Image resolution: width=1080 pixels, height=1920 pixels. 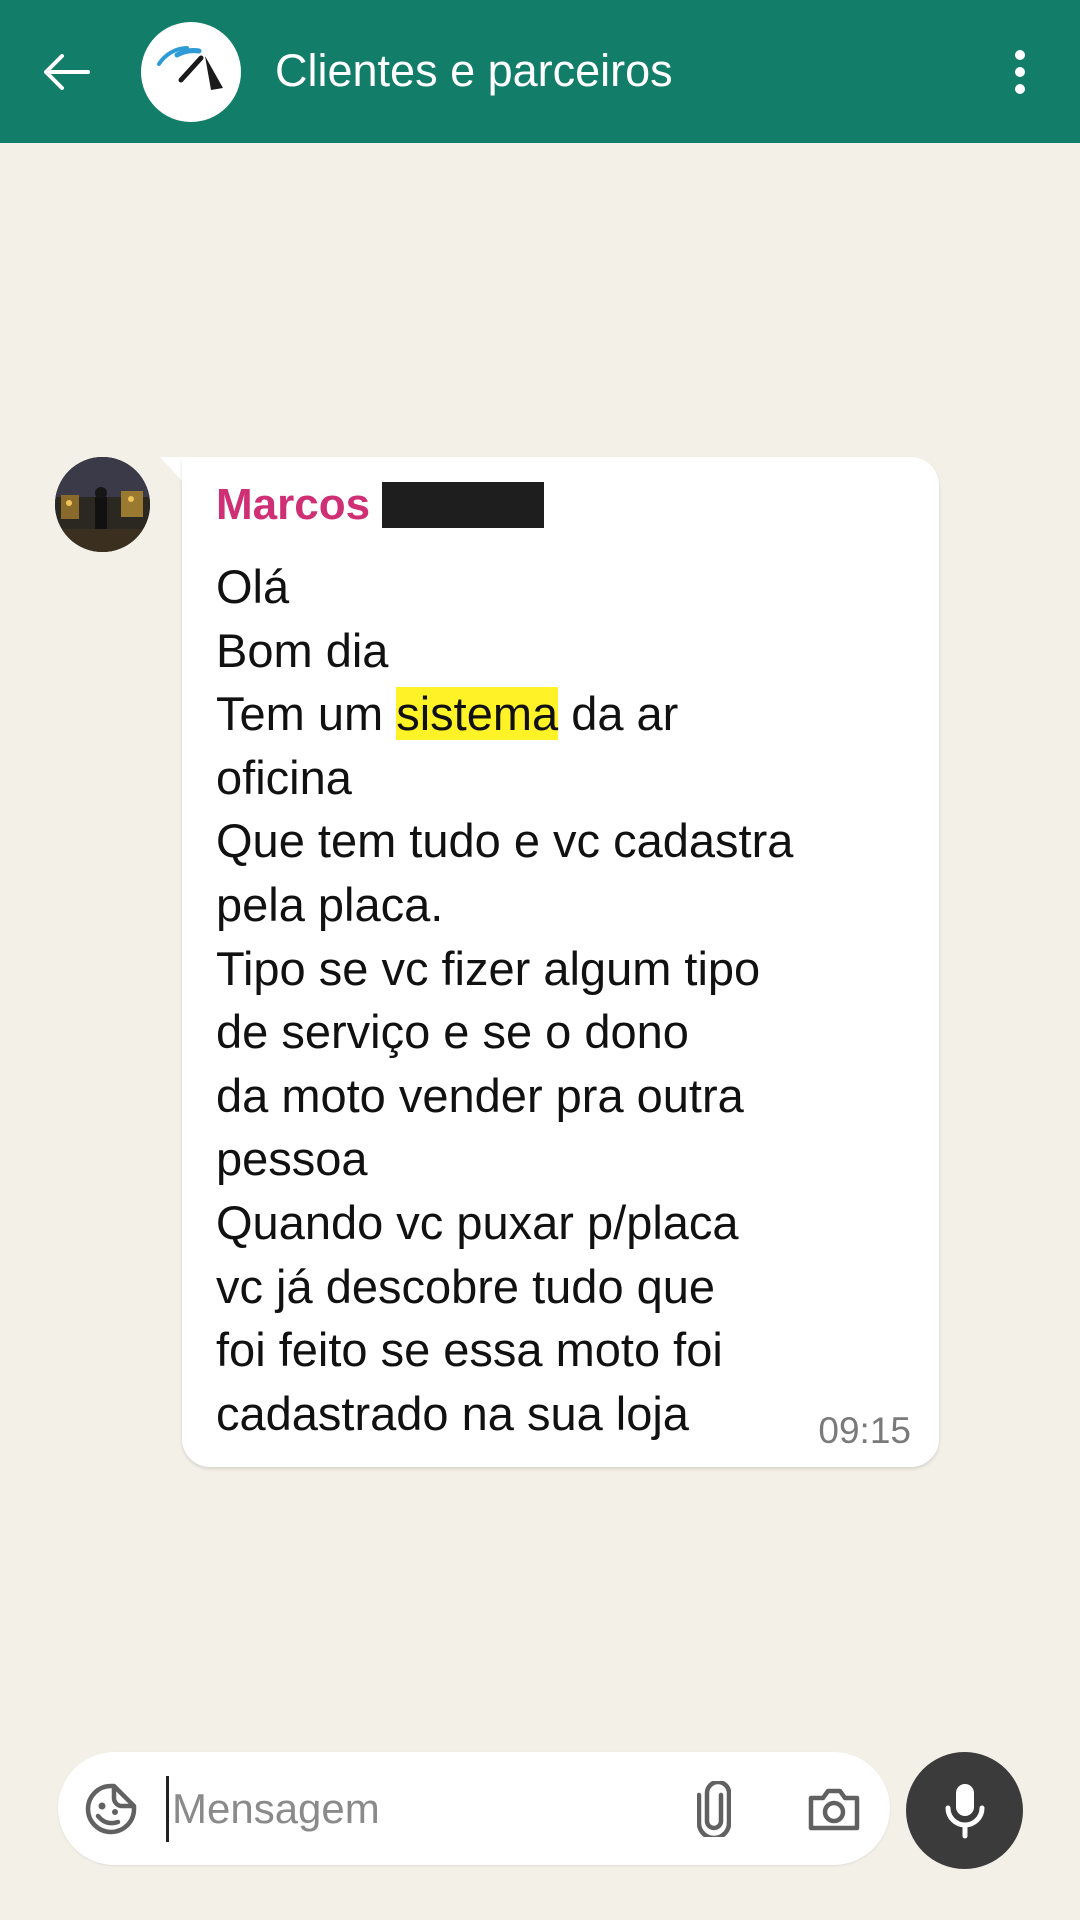 I want to click on menu-button, so click(x=1020, y=72).